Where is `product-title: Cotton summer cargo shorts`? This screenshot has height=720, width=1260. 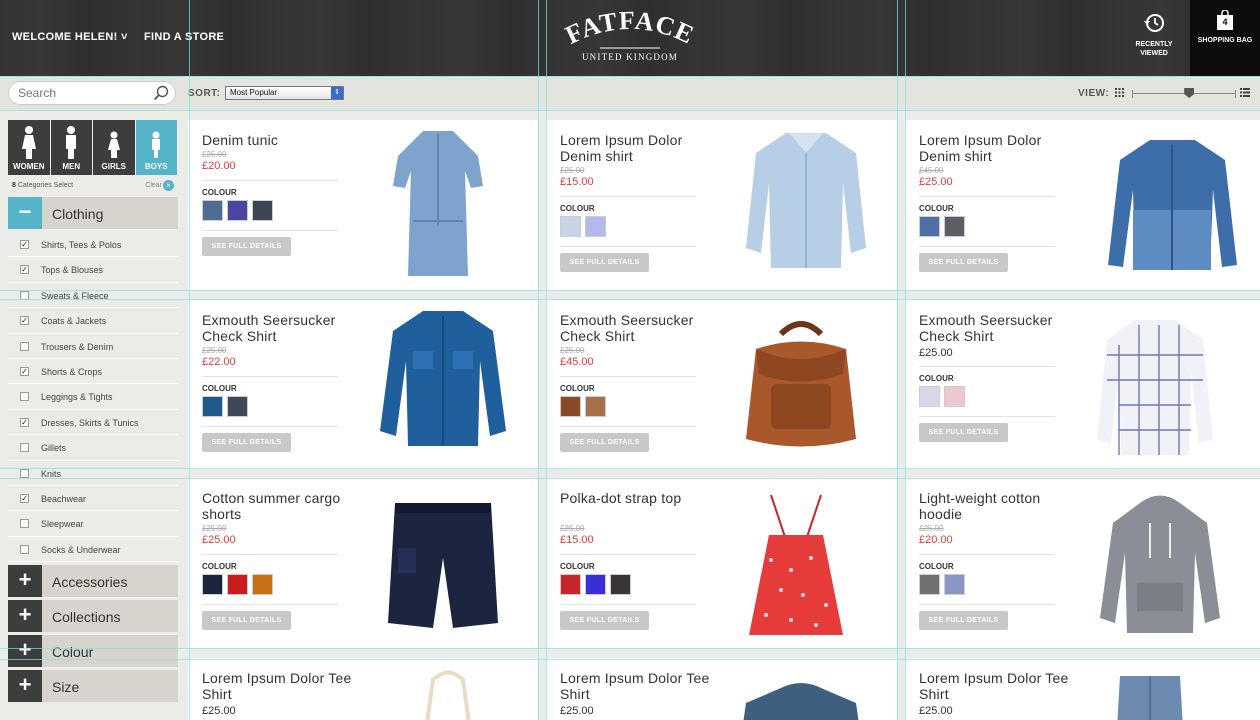 product-title: Cotton summer cargo shorts is located at coordinates (277, 506).